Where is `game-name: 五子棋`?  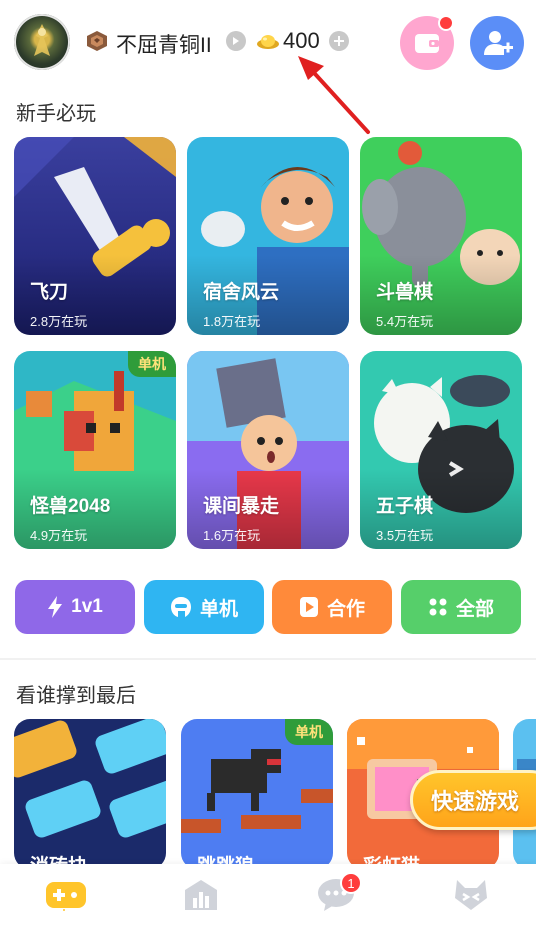 game-name: 五子棋 is located at coordinates (405, 506).